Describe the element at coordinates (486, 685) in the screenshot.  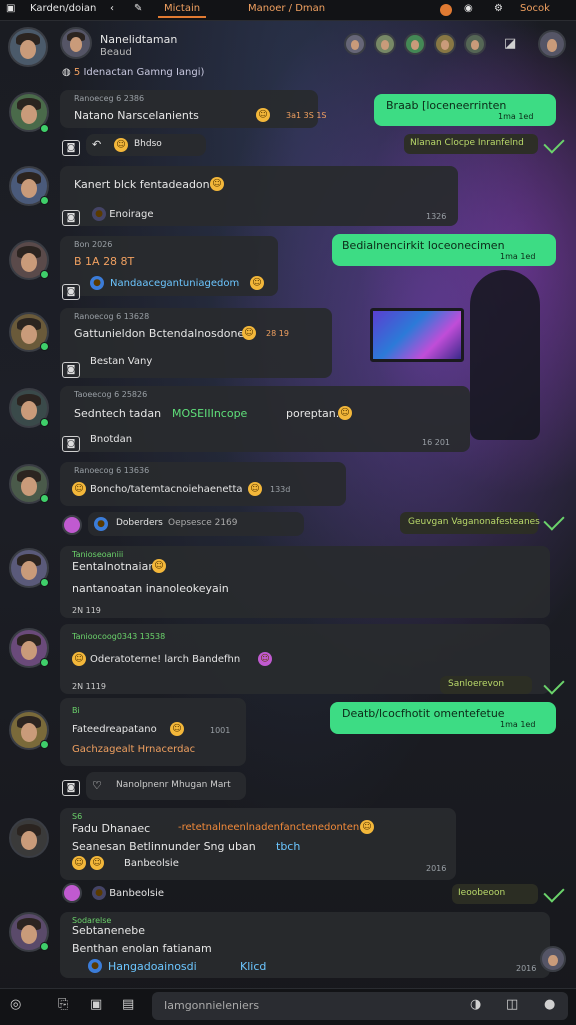
I see `sent-olive-chip: Sanloerevon` at that location.